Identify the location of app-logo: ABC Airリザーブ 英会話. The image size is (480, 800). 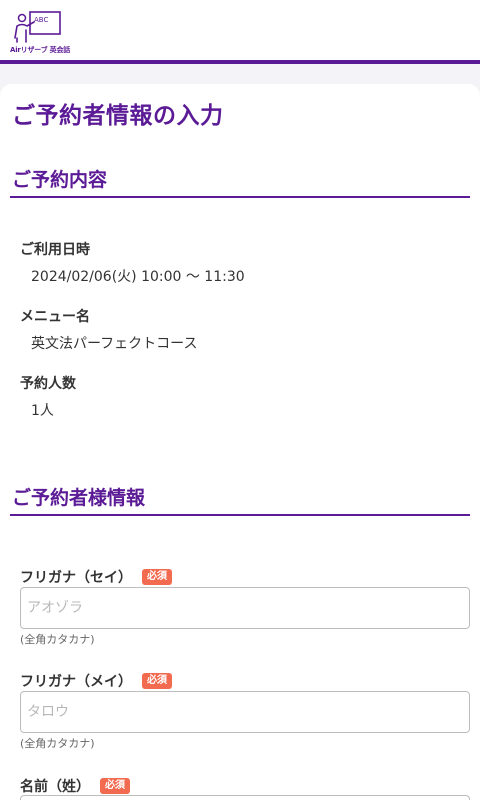
(40, 31).